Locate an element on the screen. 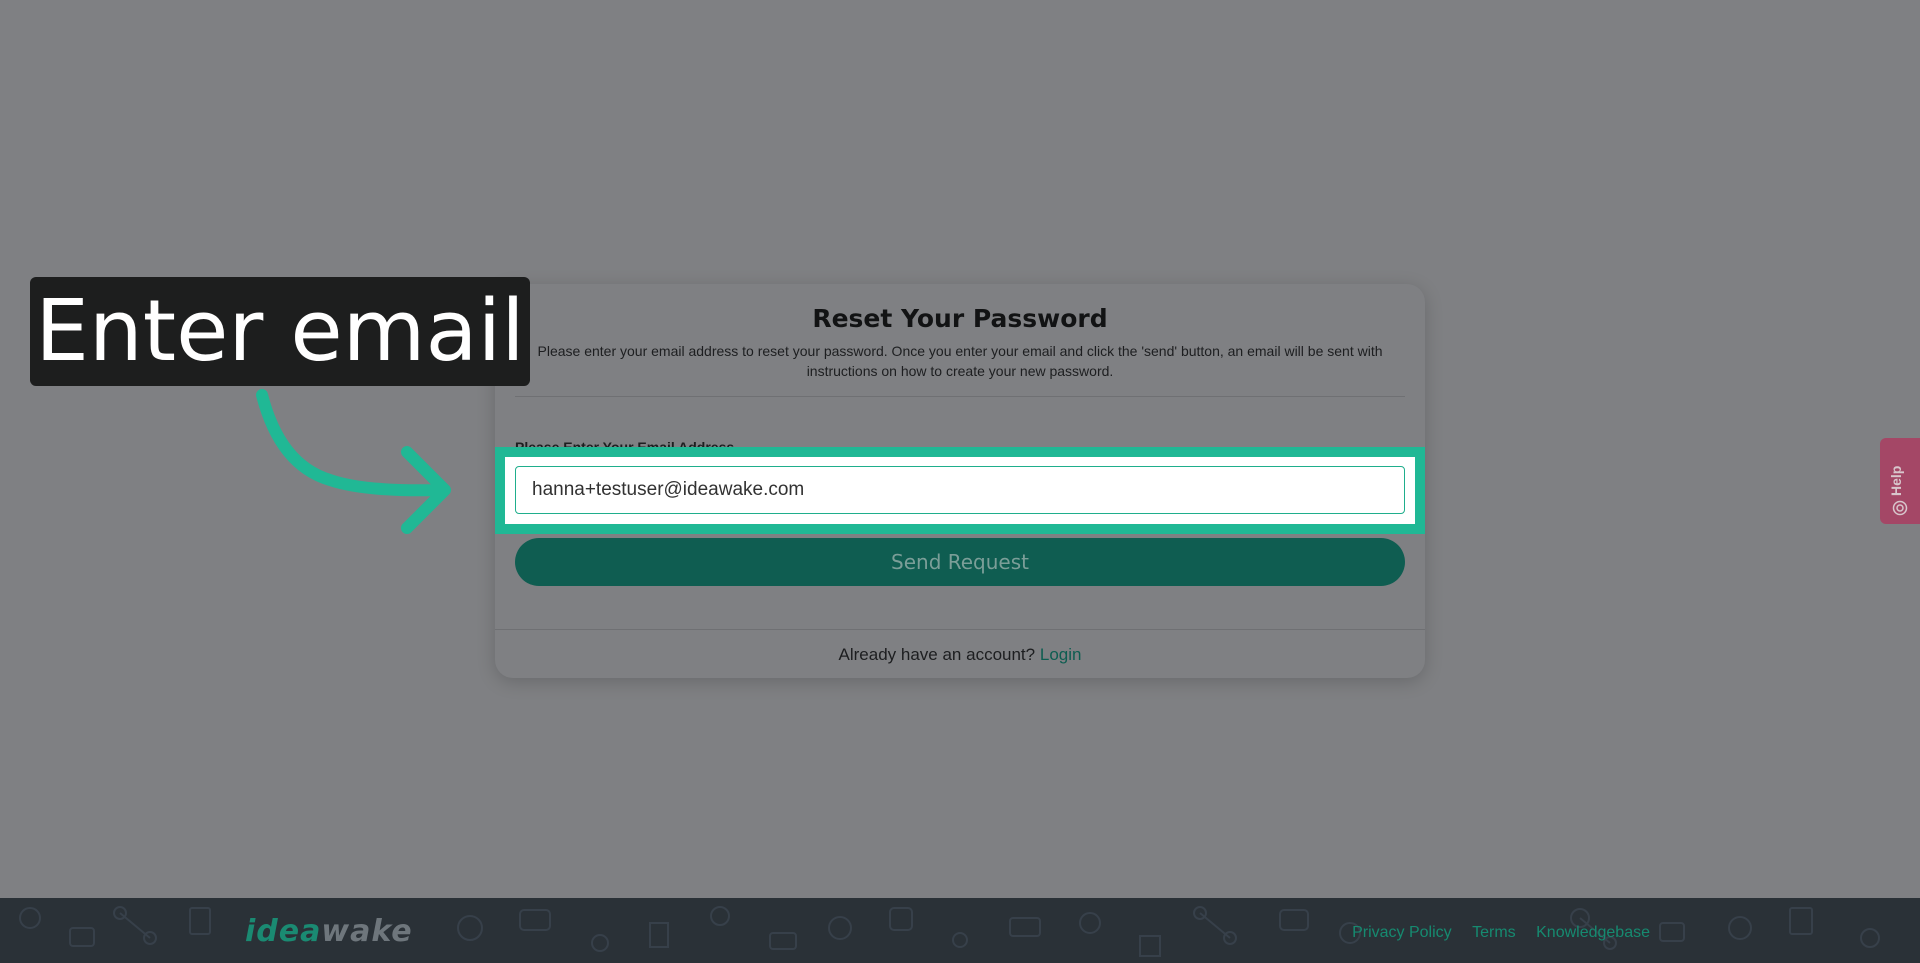 The image size is (1920, 963). input-highlight is located at coordinates (960, 490).